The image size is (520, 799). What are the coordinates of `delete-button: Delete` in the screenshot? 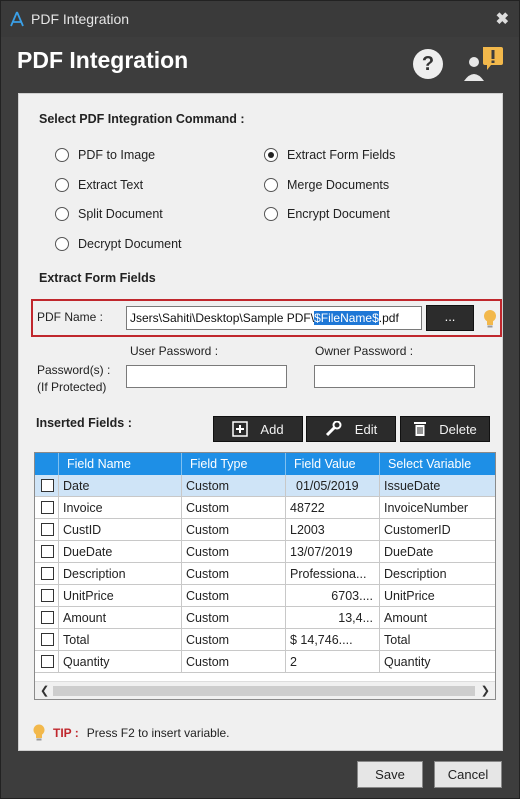 It's located at (445, 429).